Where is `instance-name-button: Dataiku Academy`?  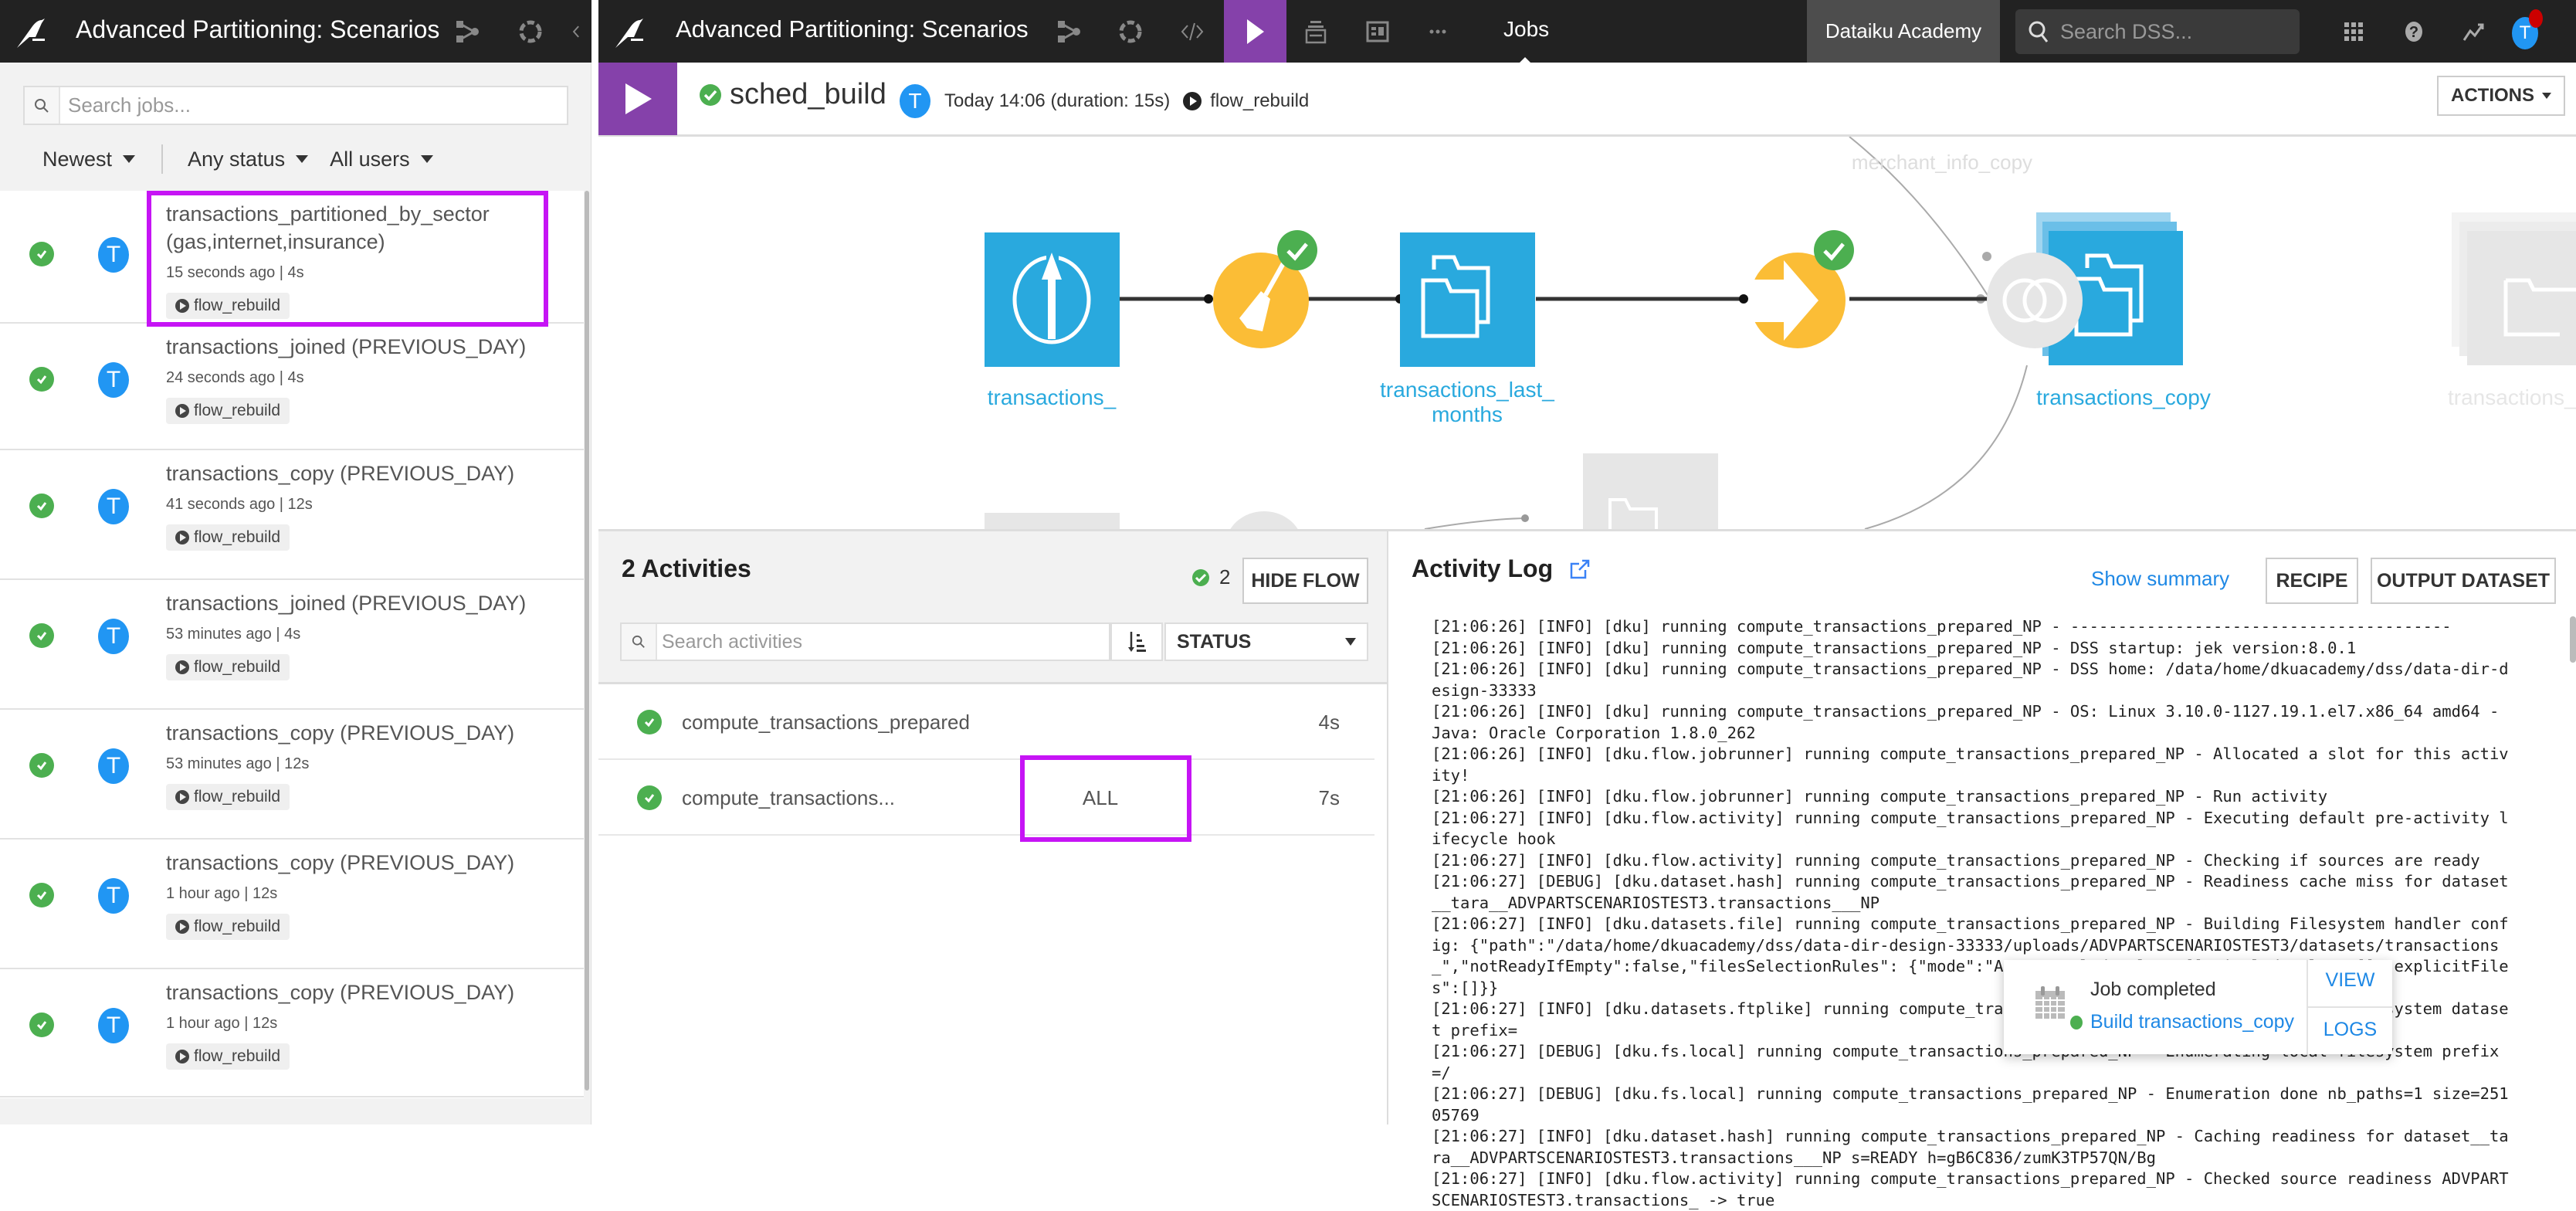
instance-name-button: Dataiku Academy is located at coordinates (1903, 31).